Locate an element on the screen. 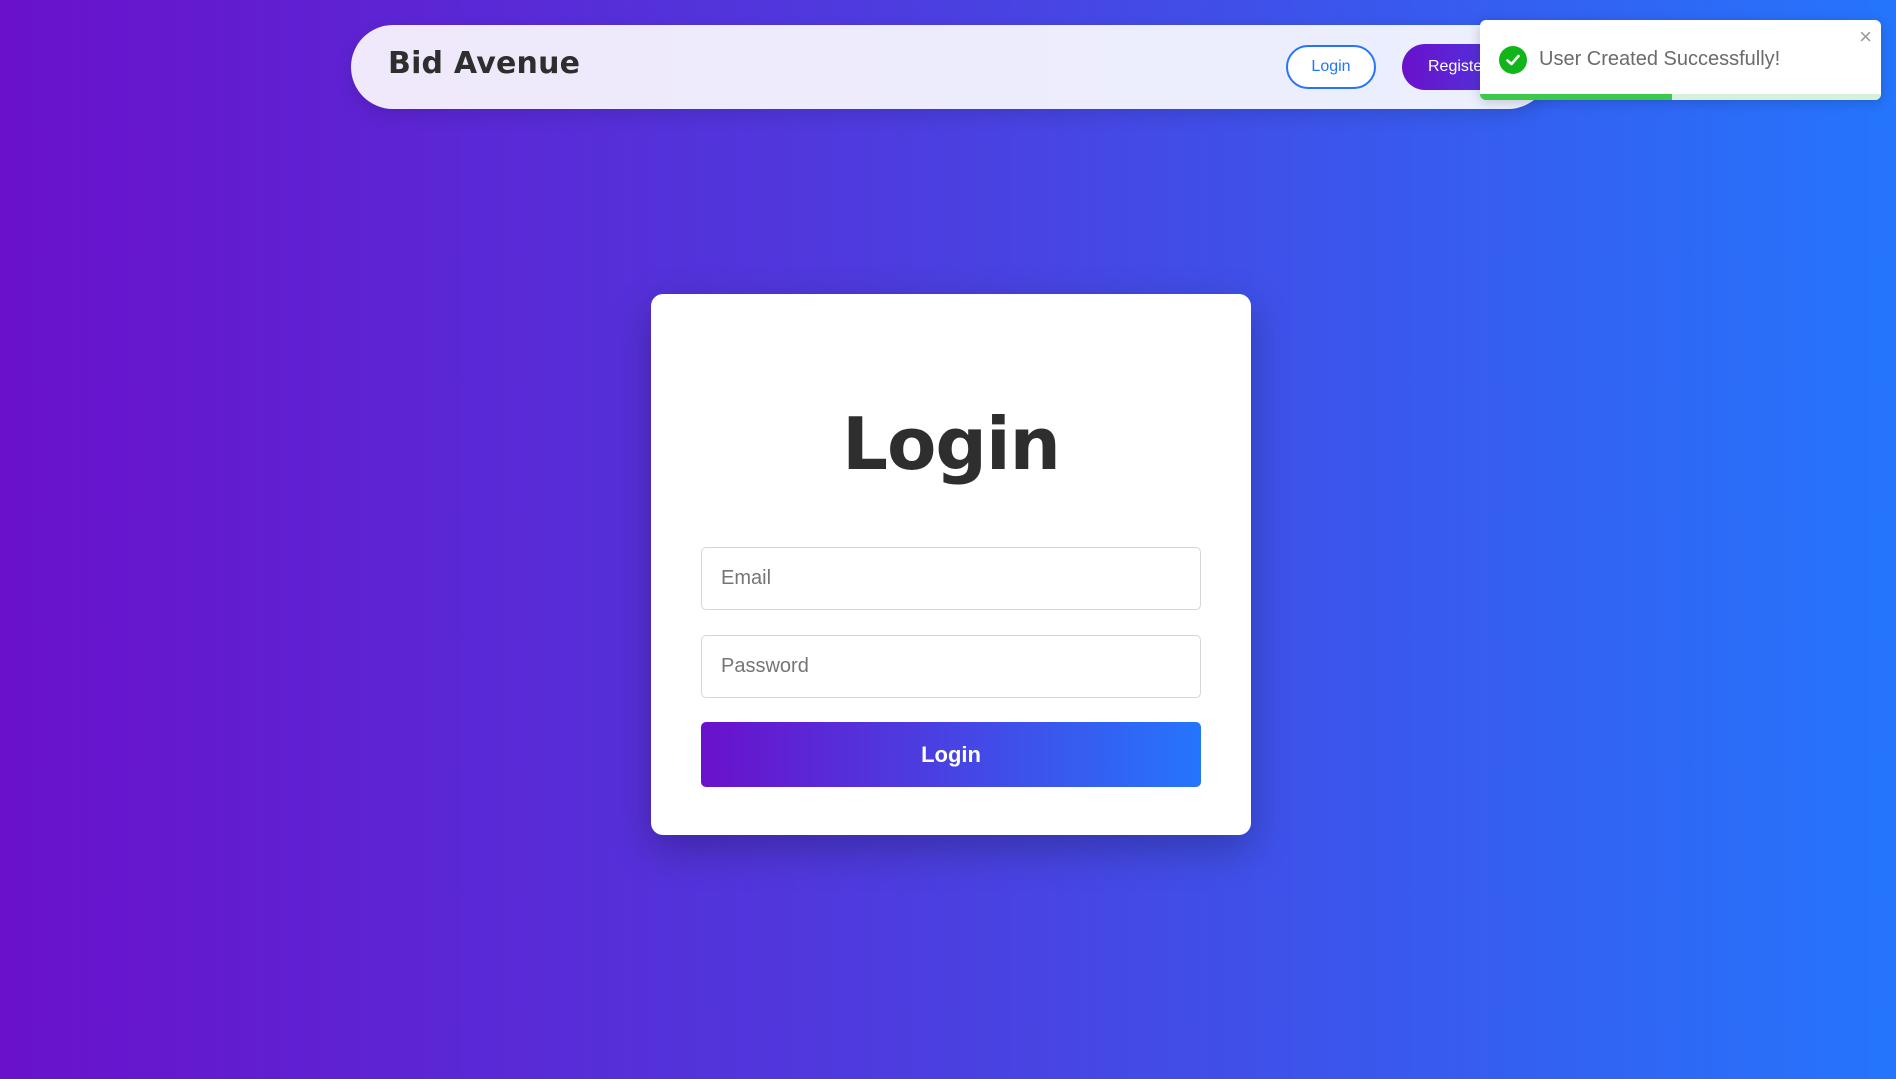 Image resolution: width=1896 pixels, height=1079 pixels. page-title: Login is located at coordinates (951, 444).